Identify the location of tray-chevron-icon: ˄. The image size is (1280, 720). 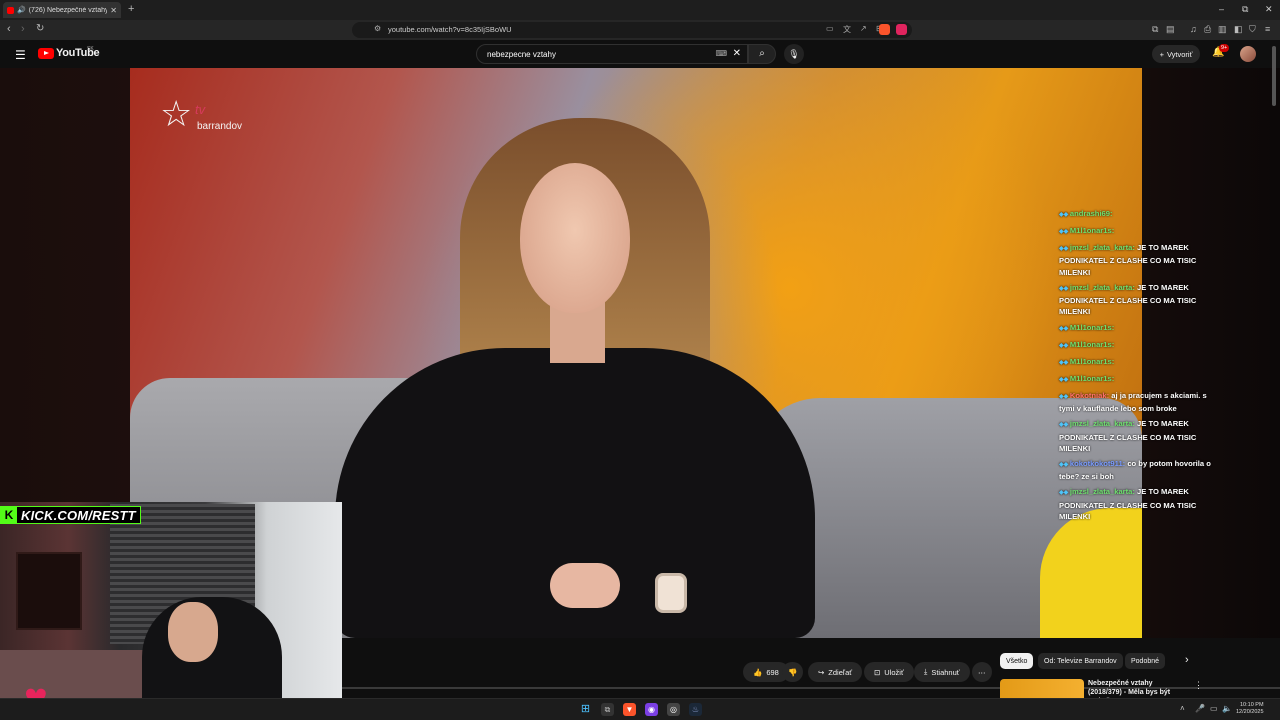
(1182, 708).